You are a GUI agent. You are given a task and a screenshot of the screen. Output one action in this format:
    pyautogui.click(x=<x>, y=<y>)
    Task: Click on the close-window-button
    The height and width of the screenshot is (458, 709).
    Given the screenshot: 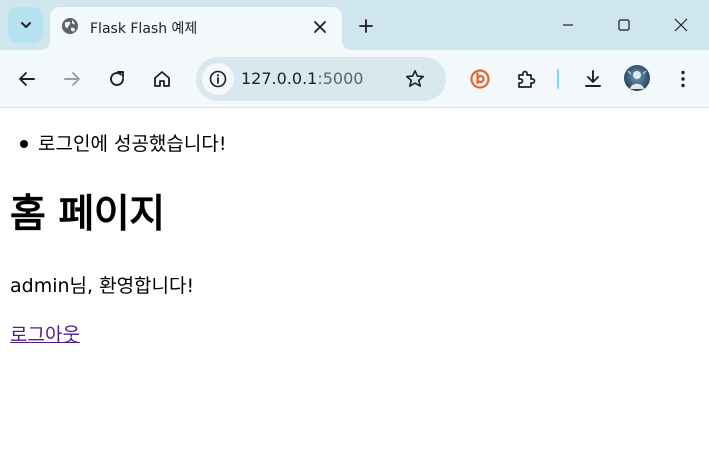 What is the action you would take?
    pyautogui.click(x=681, y=25)
    